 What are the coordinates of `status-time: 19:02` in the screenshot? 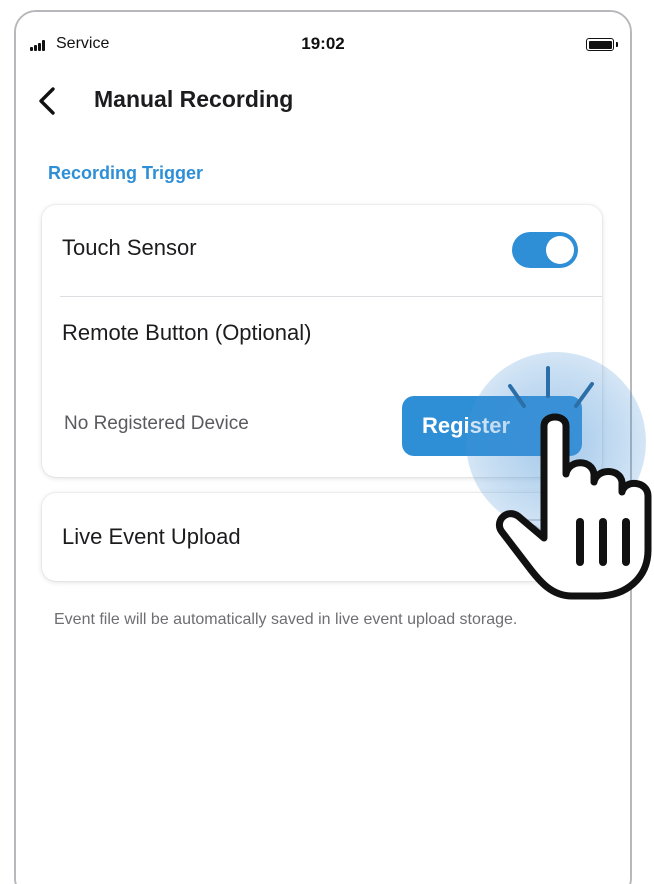 It's located at (323, 43).